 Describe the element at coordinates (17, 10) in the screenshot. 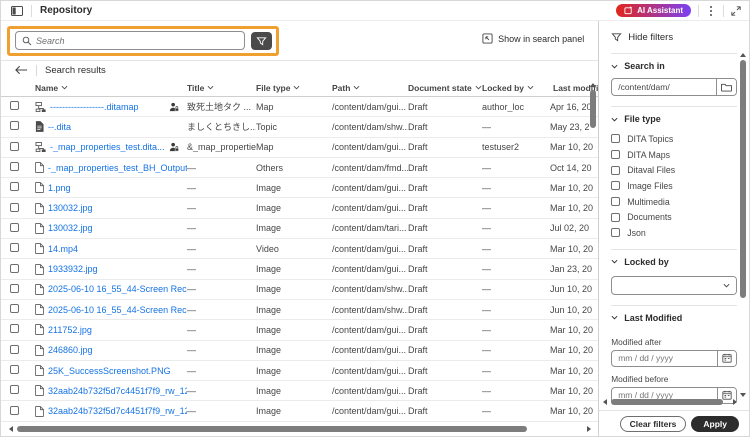

I see `panel-toggle-icon` at that location.